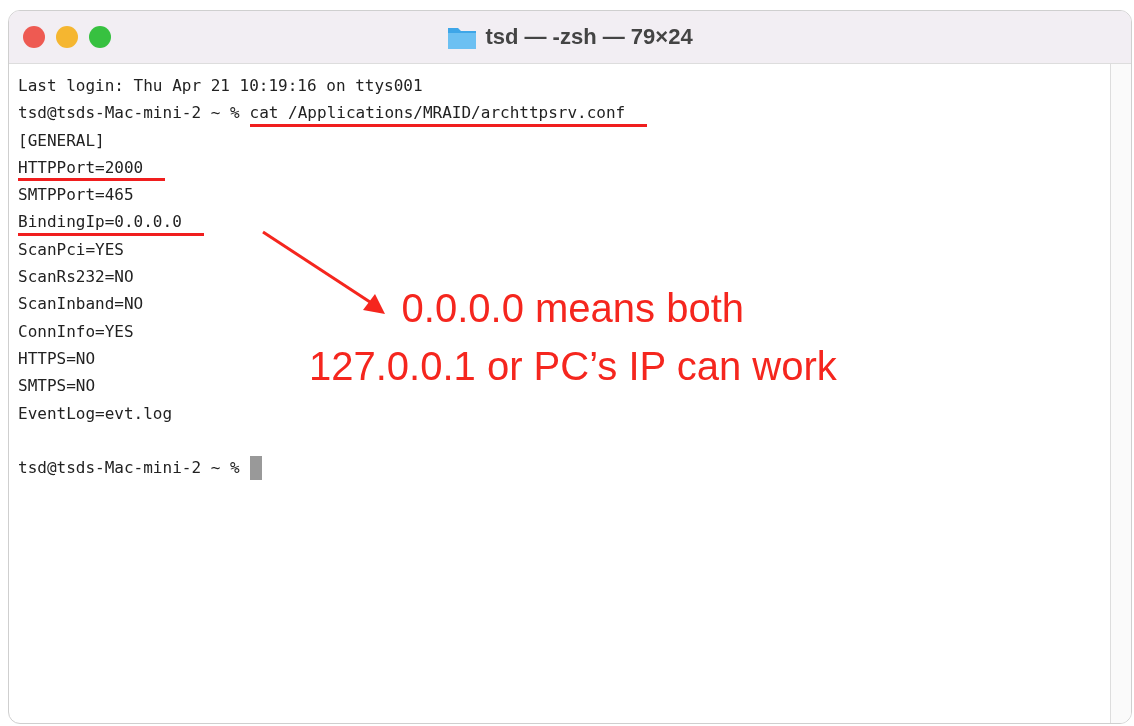 This screenshot has height=726, width=1134. I want to click on output-line: ScanInband=NO, so click(81, 304).